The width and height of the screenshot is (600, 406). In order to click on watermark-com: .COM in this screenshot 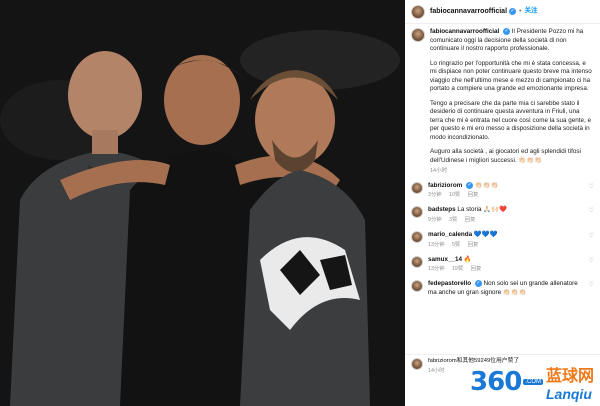, I will do `click(533, 382)`.